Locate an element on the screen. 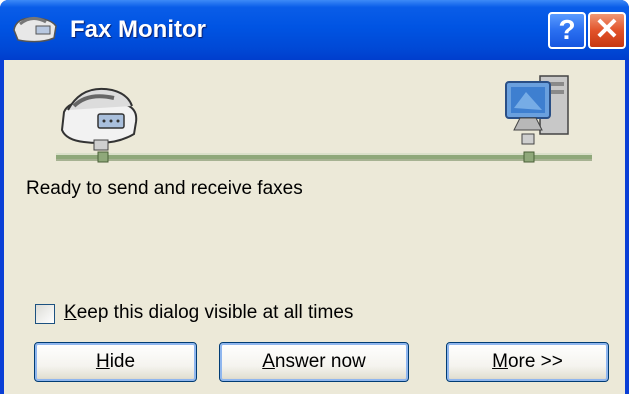 The image size is (629, 394). close-button: ✕ is located at coordinates (607, 30).